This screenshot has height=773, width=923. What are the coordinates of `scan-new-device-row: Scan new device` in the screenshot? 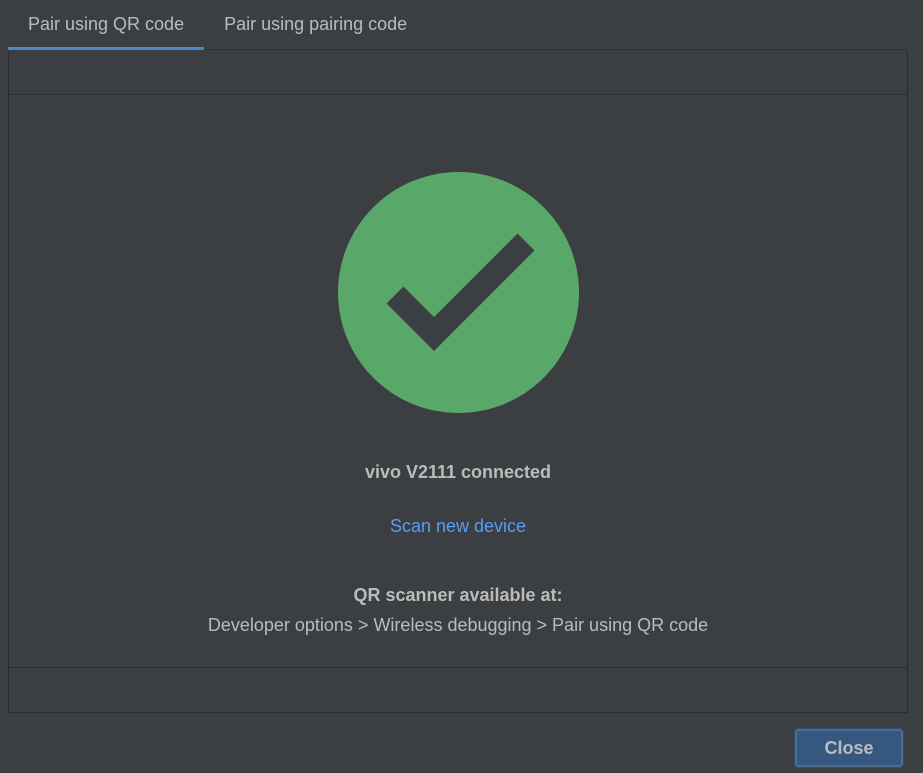 It's located at (458, 526).